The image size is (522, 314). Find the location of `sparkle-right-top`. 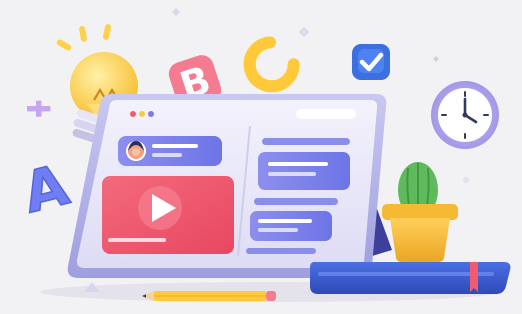

sparkle-right-top is located at coordinates (436, 59).